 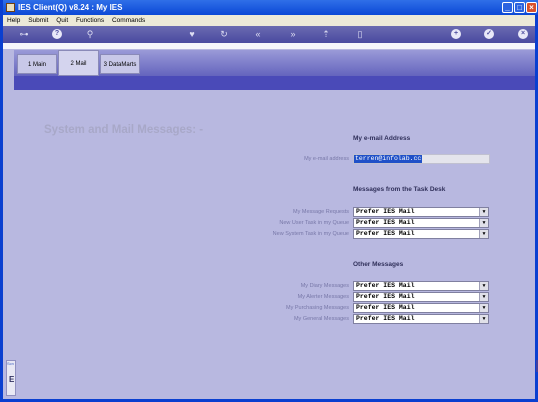 What do you see at coordinates (399, 189) in the screenshot?
I see `task-section-title: Messages from the Task Desk` at bounding box center [399, 189].